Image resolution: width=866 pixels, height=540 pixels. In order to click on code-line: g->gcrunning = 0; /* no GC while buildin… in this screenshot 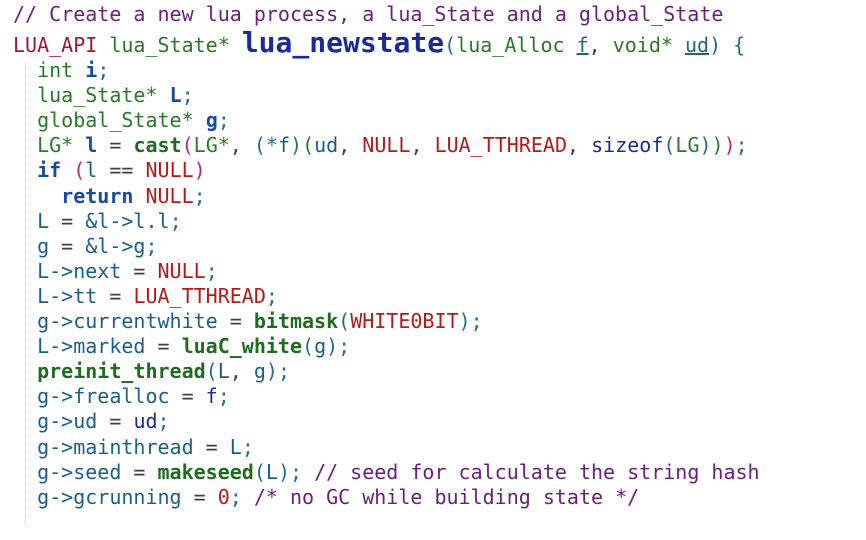, I will do `click(439, 497)`.